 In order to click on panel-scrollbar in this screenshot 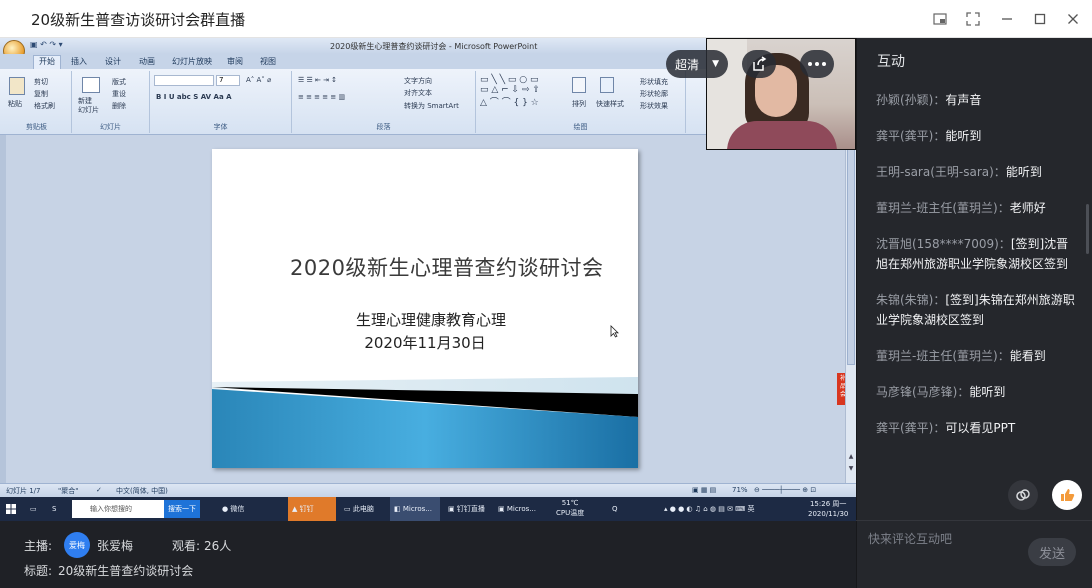, I will do `click(1087, 229)`.